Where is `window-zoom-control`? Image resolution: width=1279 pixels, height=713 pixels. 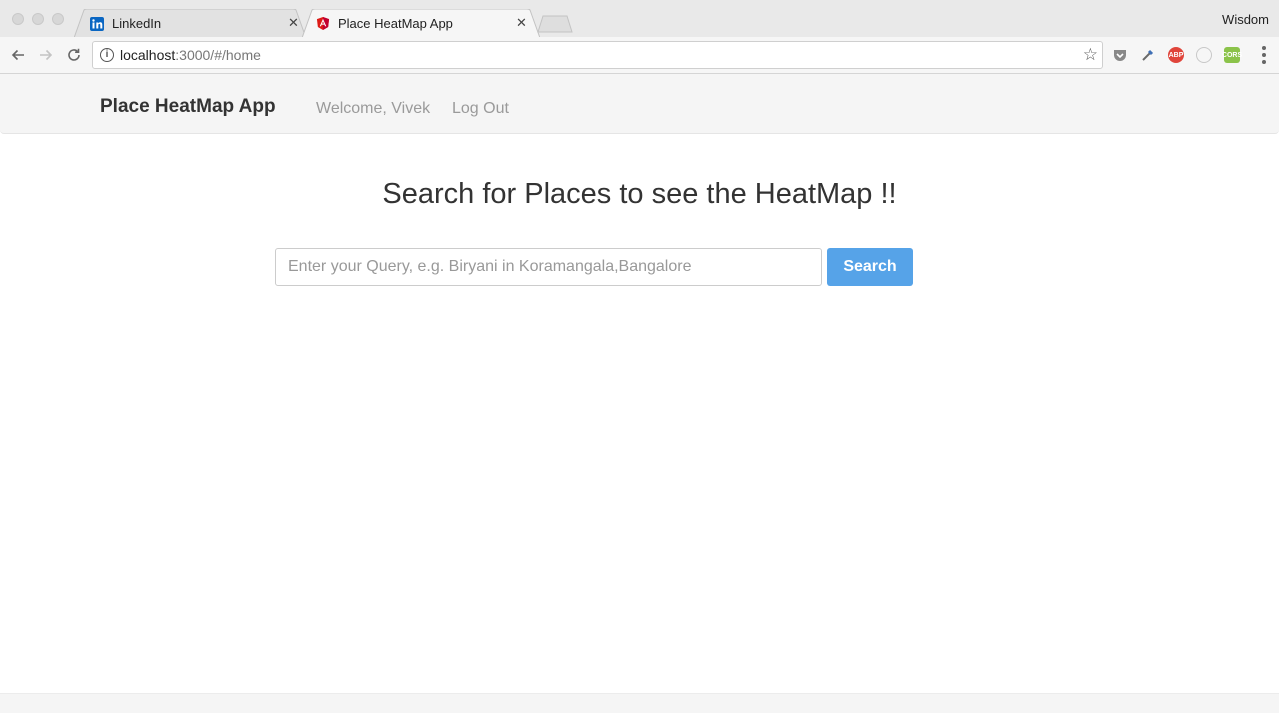 window-zoom-control is located at coordinates (58, 19).